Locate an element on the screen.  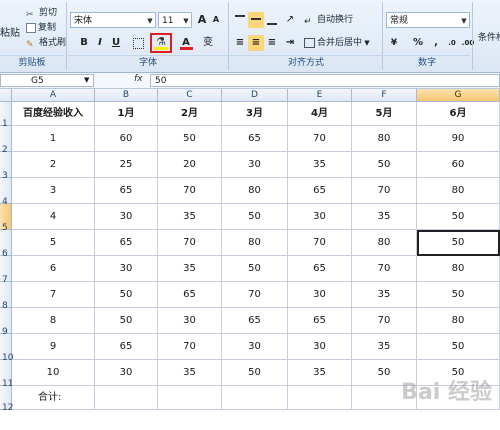
row-header: 1 is located at coordinates (6, 115).